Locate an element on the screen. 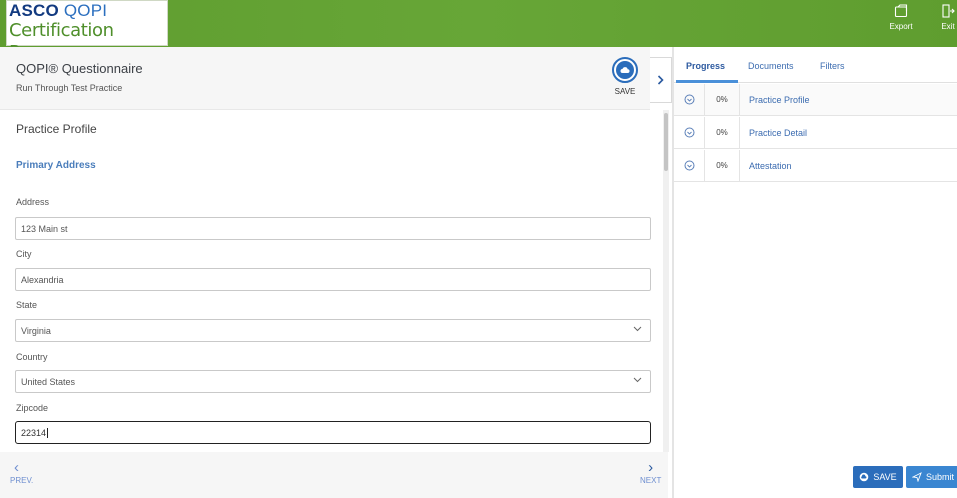  submit-button: Submit is located at coordinates (931, 477).